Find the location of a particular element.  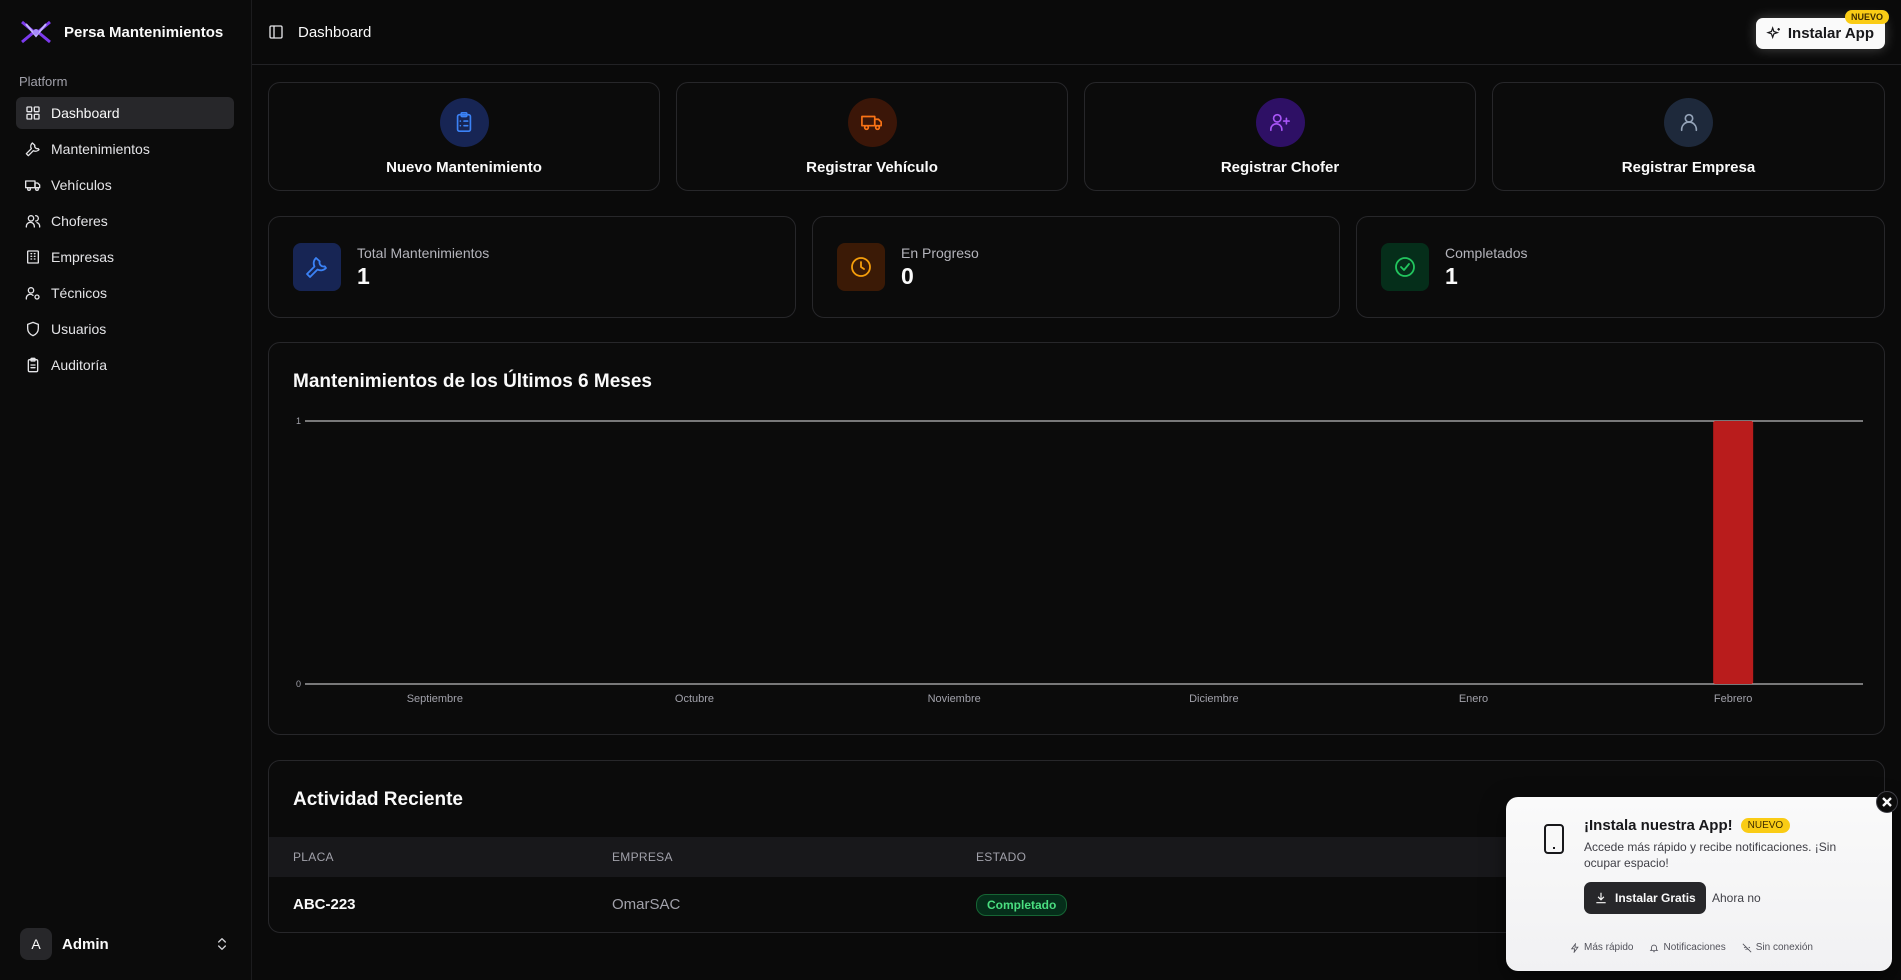

stat-total-mantenimientos: Total Mantenimientos 1 is located at coordinates (532, 267).